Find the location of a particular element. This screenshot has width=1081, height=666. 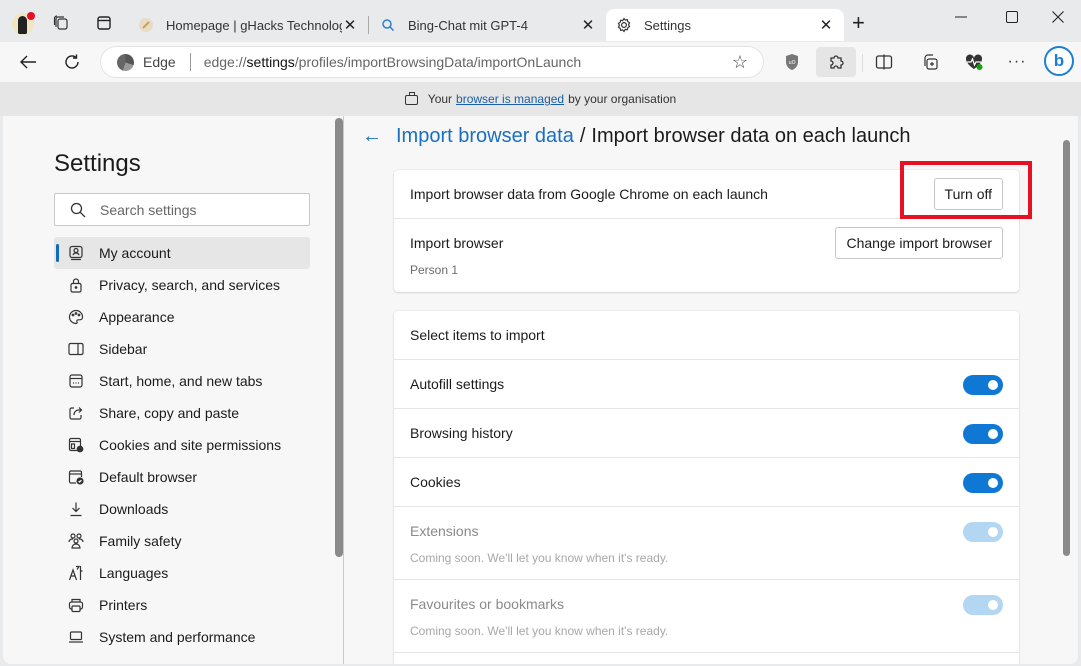

extensions-toggle is located at coordinates (983, 532).